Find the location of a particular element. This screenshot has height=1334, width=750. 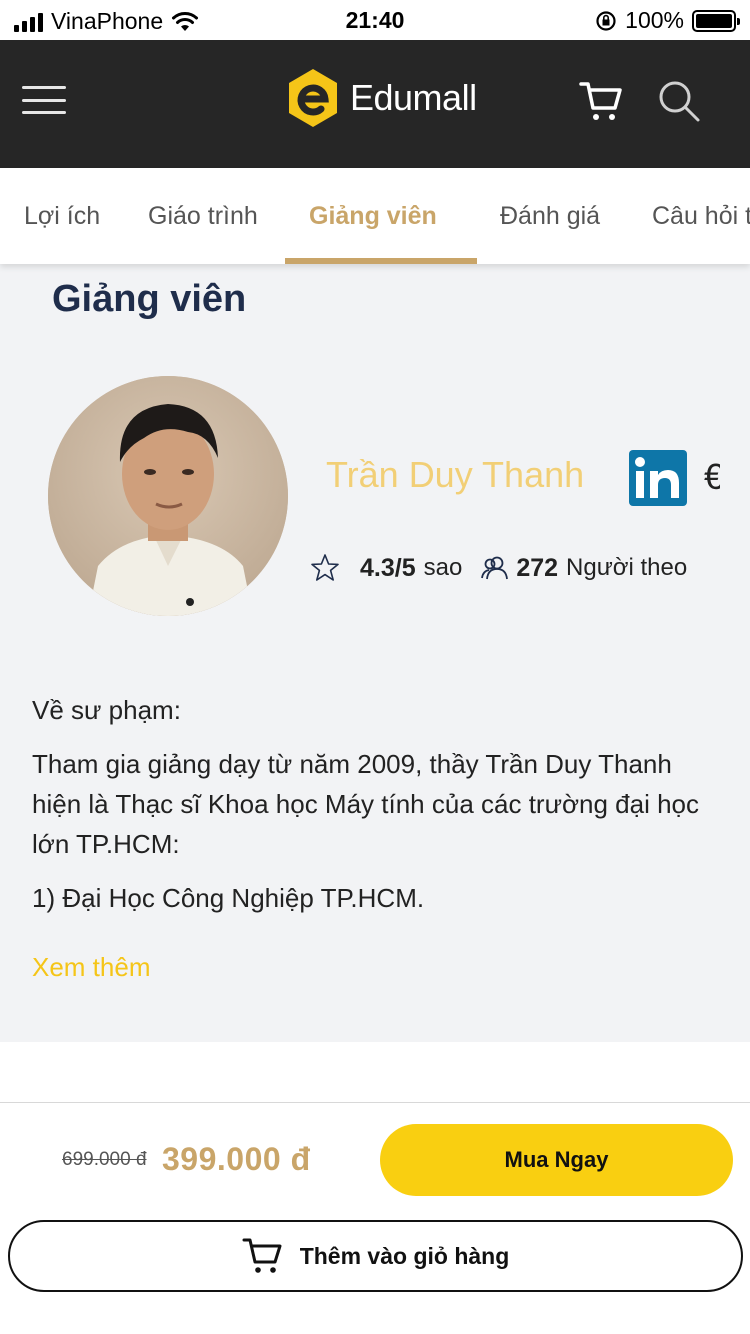

add-to-cart-button: Thêm vào giỏ hàng is located at coordinates (375, 1256).